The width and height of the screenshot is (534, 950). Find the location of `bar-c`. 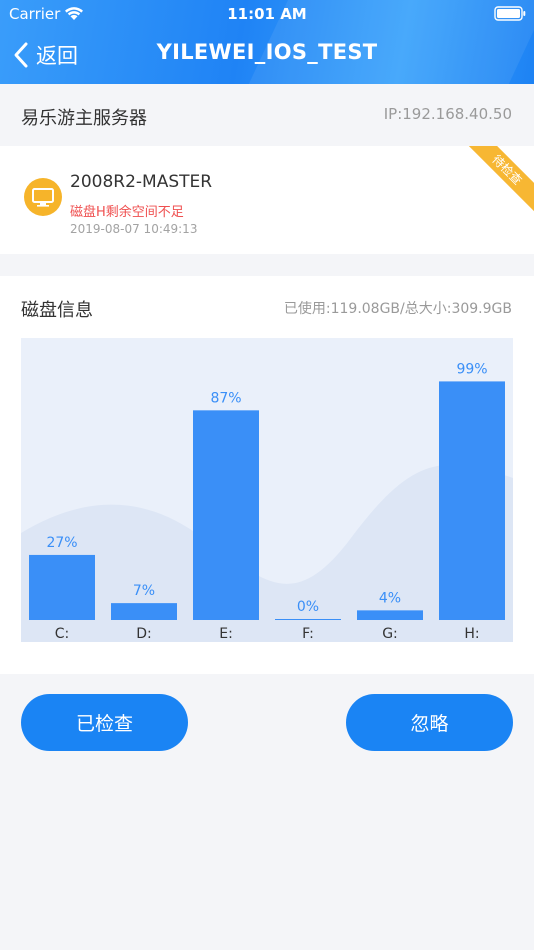

bar-c is located at coordinates (62, 587).